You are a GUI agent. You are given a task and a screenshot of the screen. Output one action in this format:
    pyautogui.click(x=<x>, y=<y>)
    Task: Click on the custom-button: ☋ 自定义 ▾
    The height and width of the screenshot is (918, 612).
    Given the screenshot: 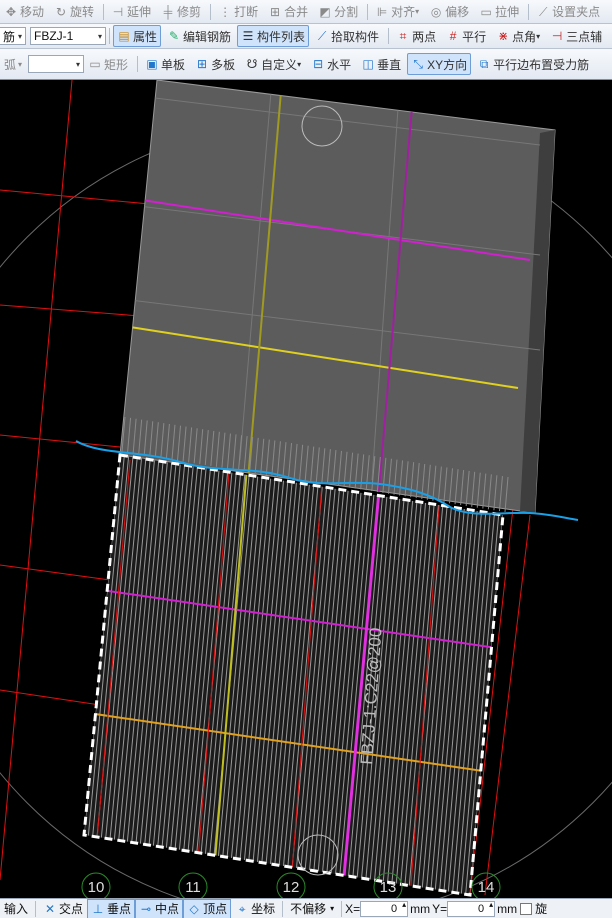 What is the action you would take?
    pyautogui.click(x=273, y=64)
    